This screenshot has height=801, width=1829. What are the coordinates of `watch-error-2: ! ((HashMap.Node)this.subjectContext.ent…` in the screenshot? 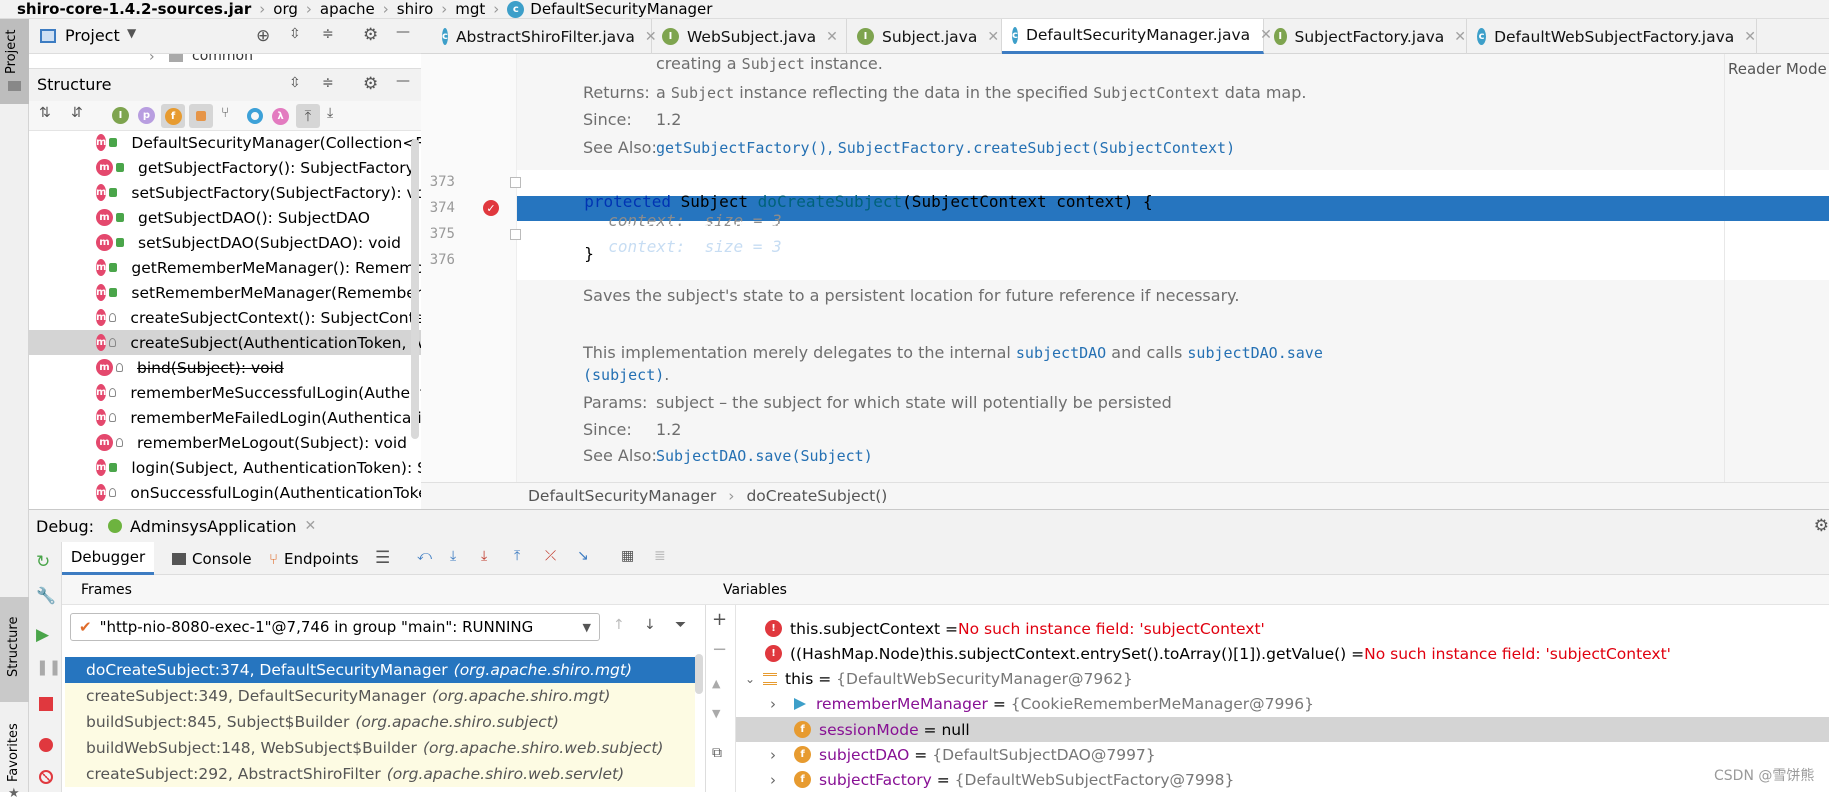 It's located at (1218, 653).